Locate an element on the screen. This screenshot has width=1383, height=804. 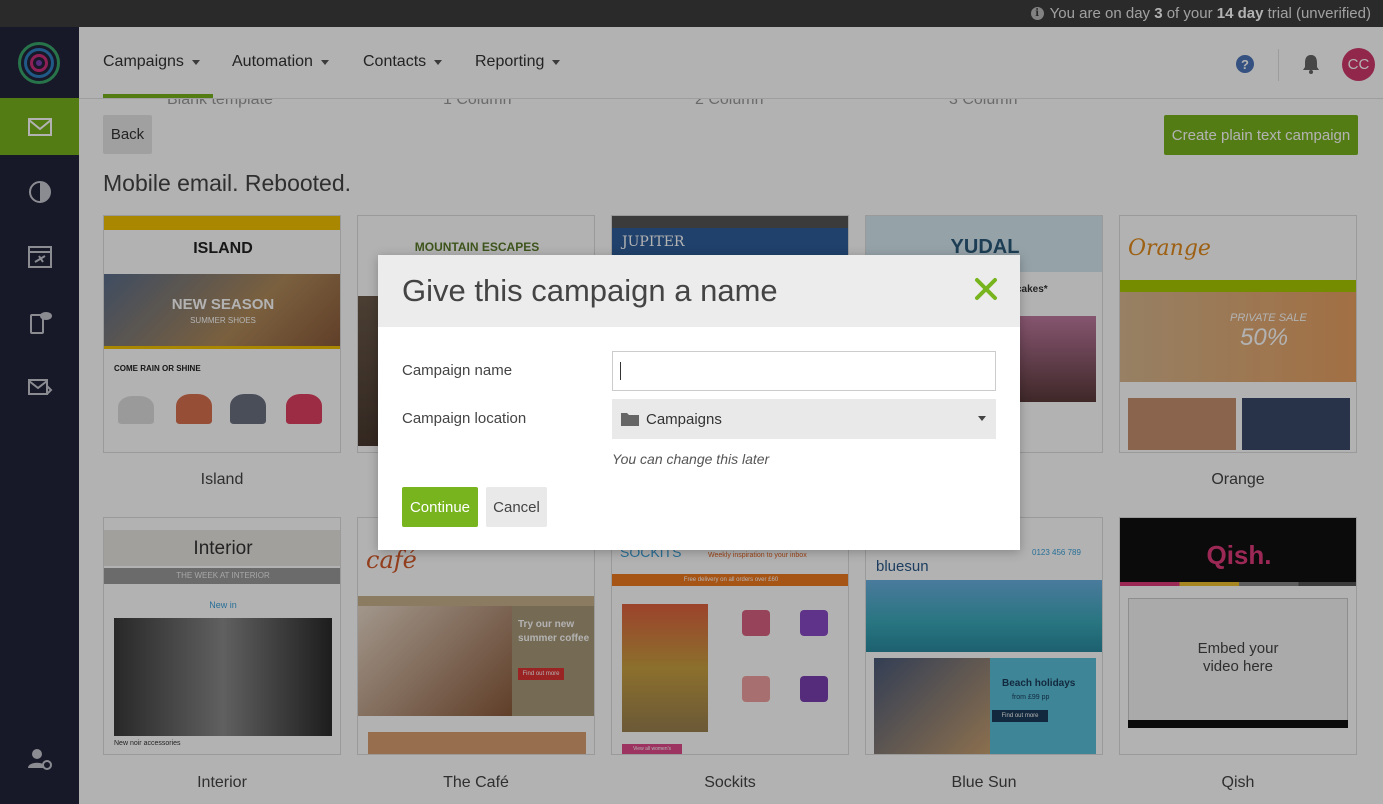
cancel-button: Cancel is located at coordinates (516, 507).